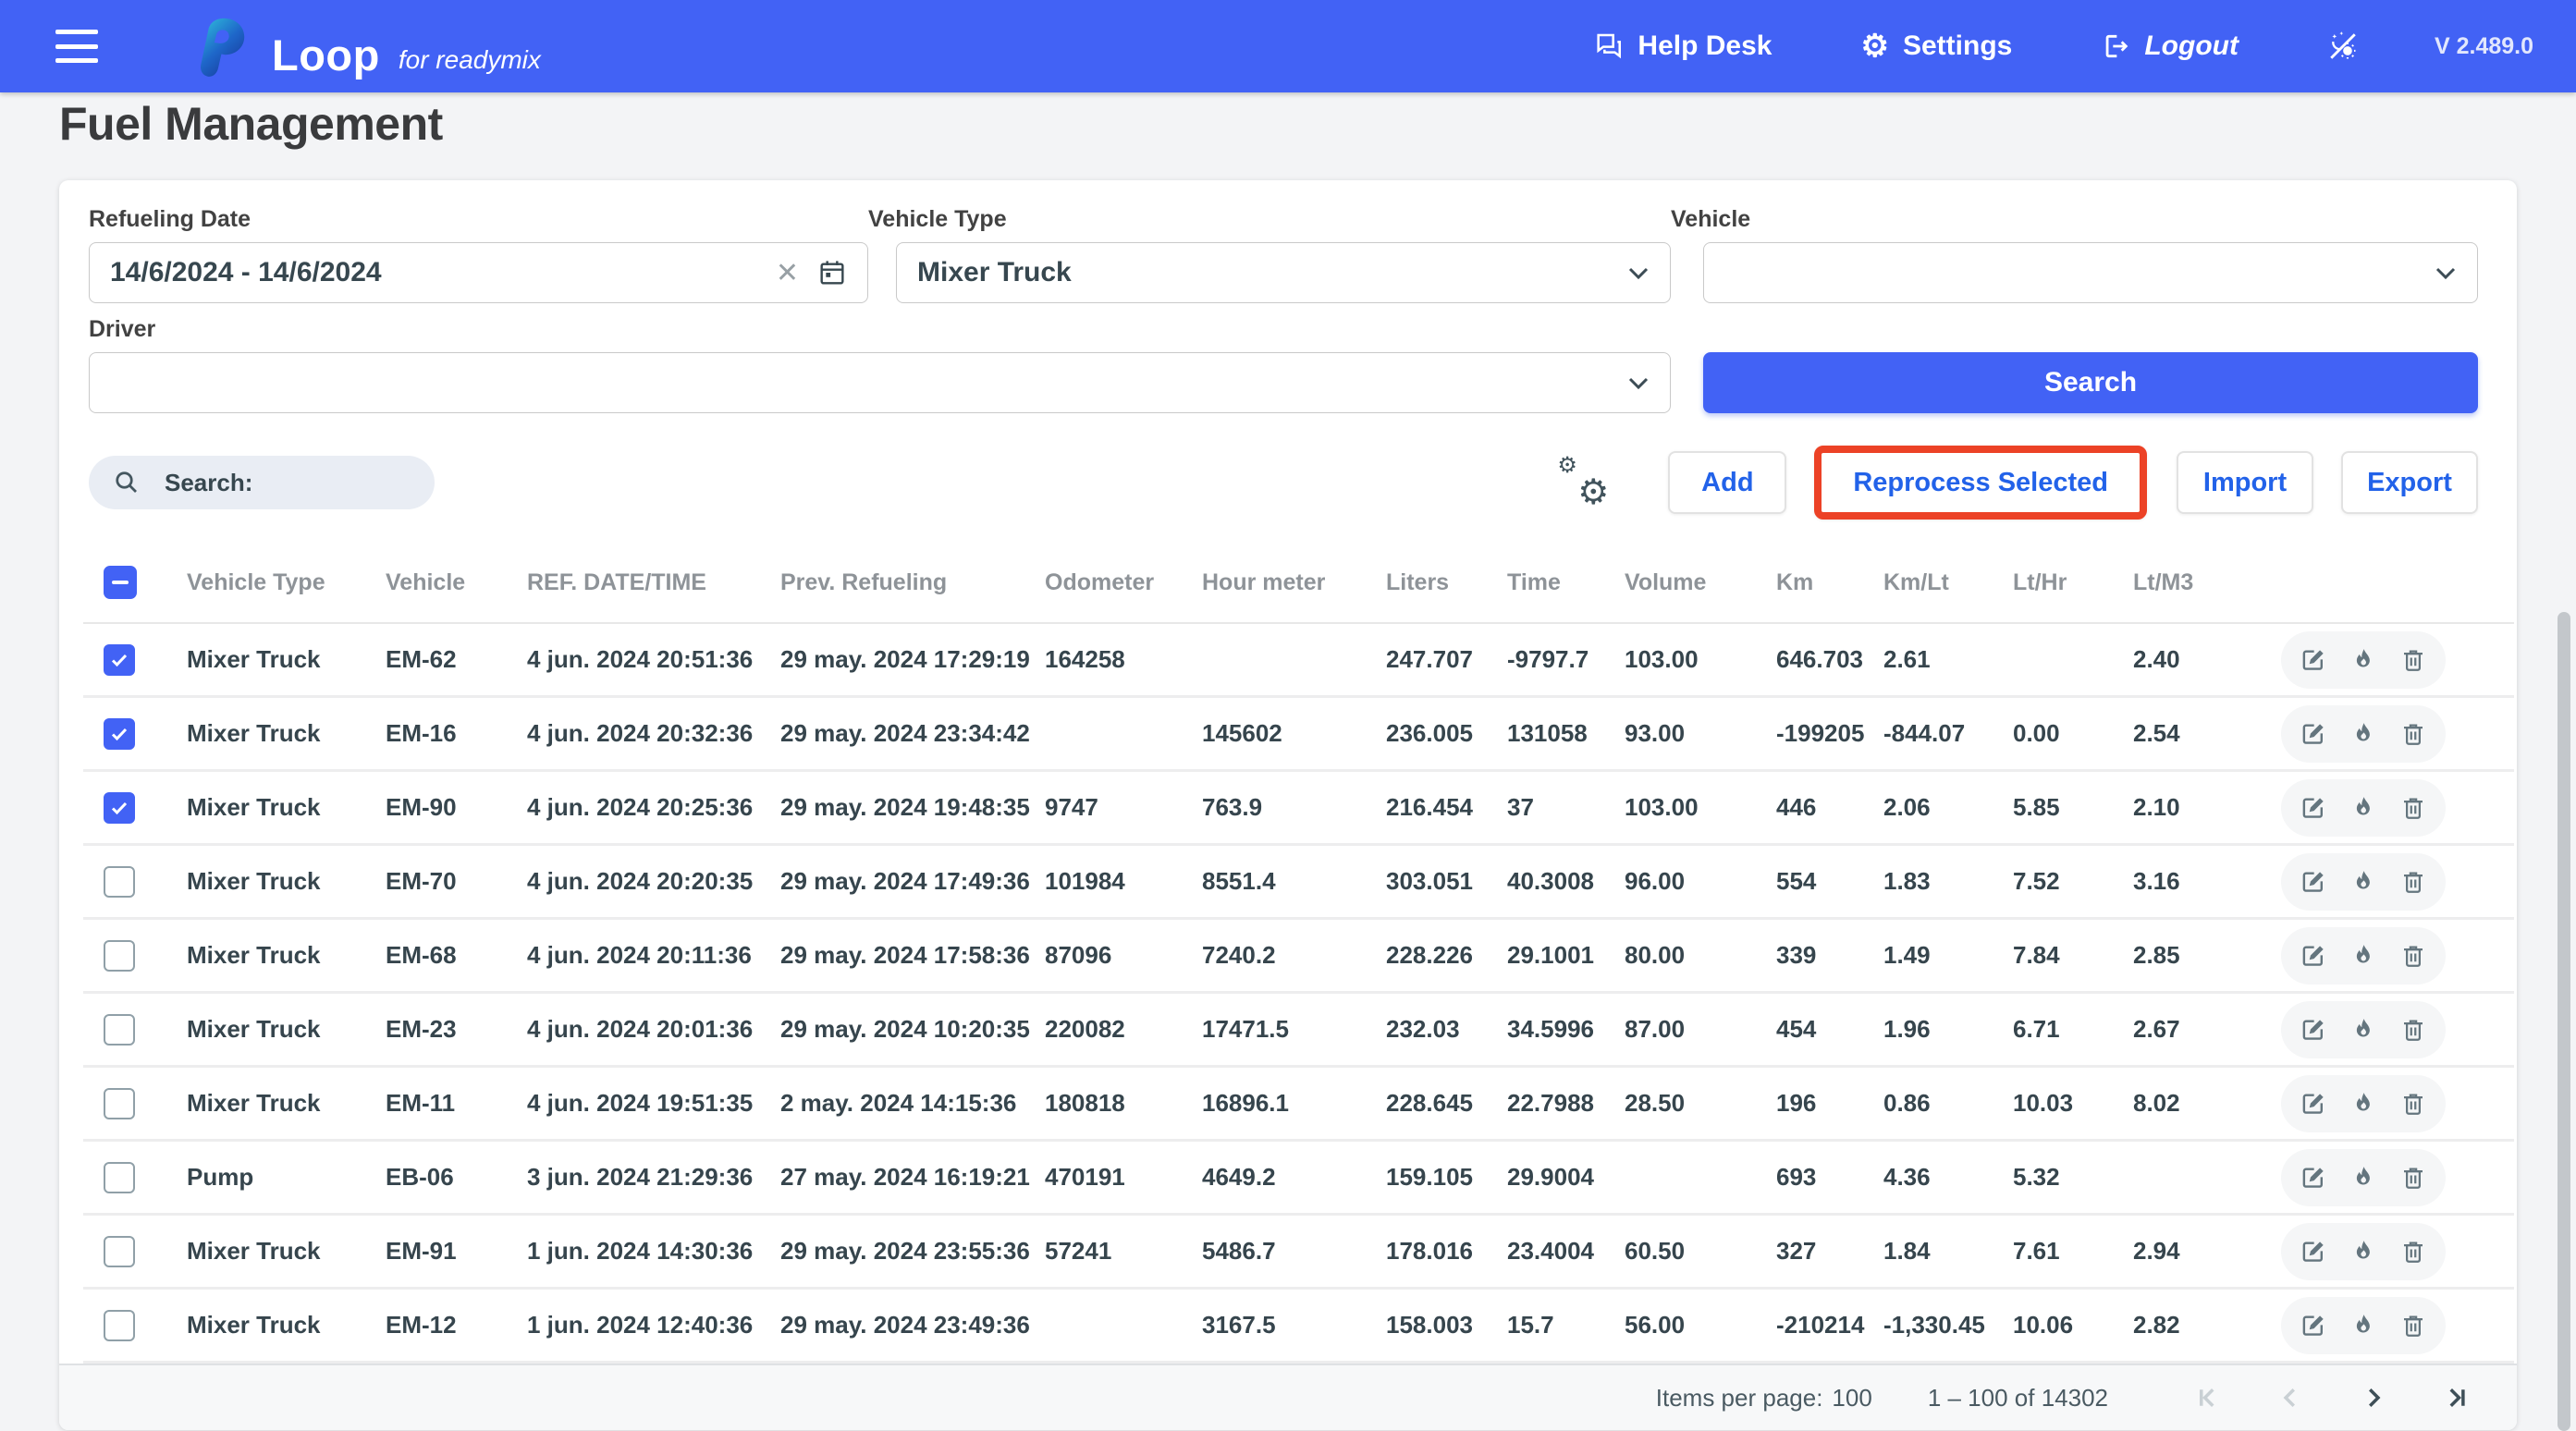  Describe the element at coordinates (1294, 582) in the screenshot. I see `column-header: Hour meter` at that location.